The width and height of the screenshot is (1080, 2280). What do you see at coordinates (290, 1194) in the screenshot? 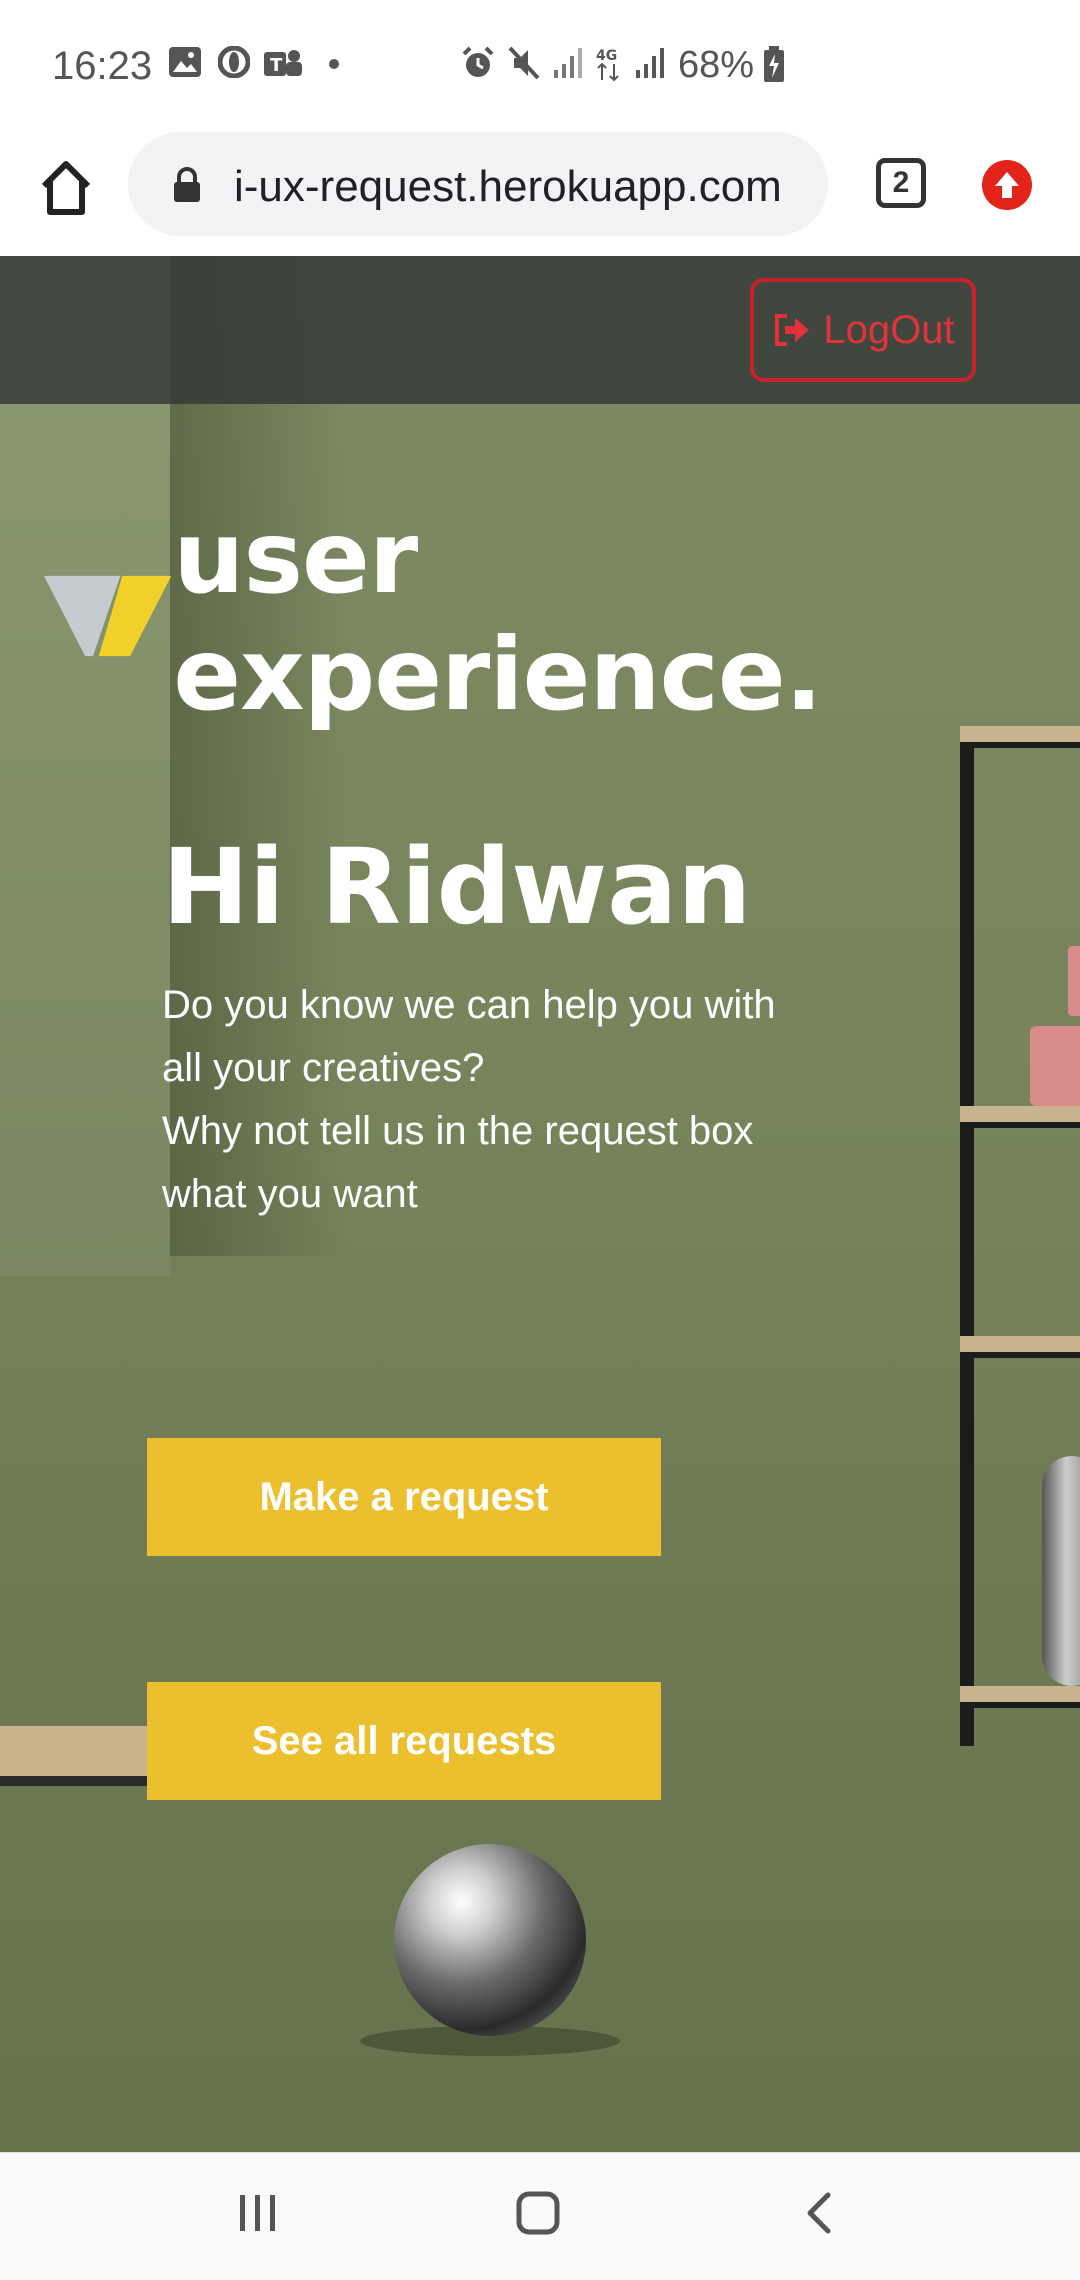
I see `intro-line: what you want` at bounding box center [290, 1194].